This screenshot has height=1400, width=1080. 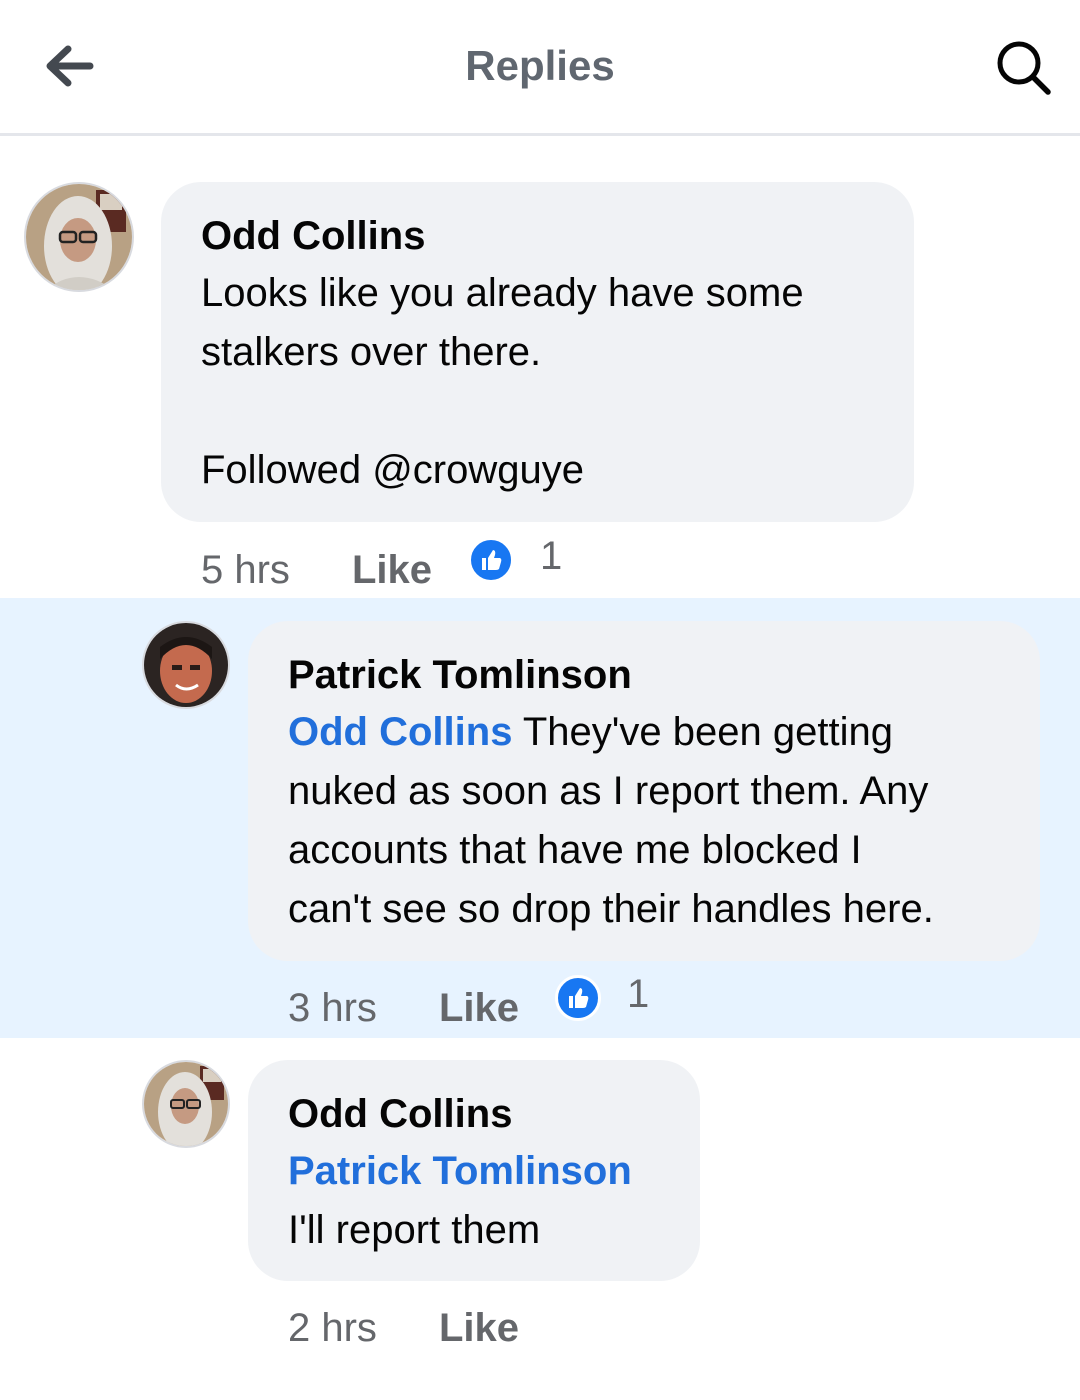 I want to click on comment-timestamp: 5 hrs, so click(x=245, y=570).